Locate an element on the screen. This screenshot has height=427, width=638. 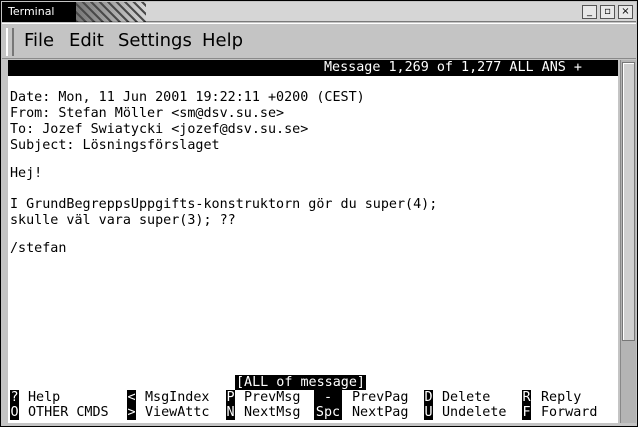
menu-file: File is located at coordinates (39, 40).